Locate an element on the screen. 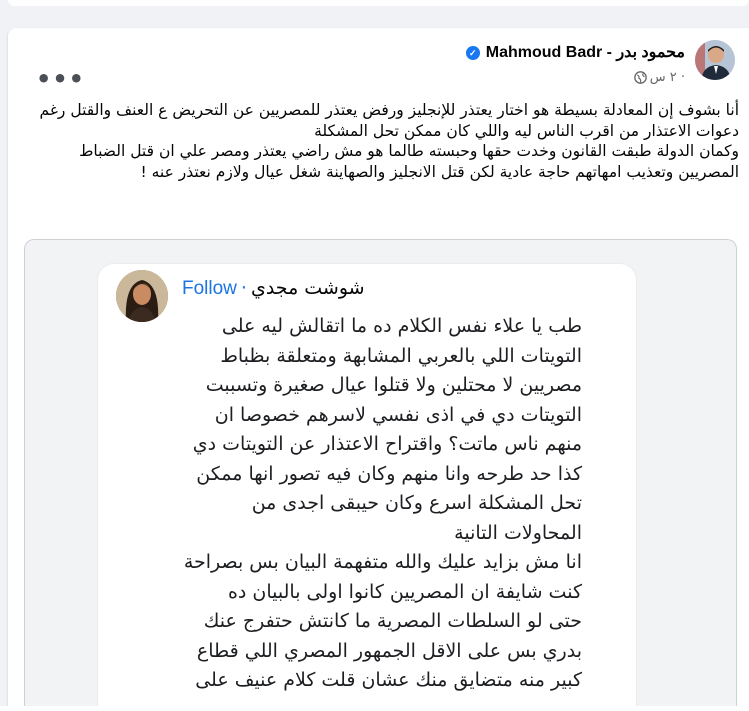 Image resolution: width=749 pixels, height=711 pixels. more-options-icon: ••• is located at coordinates (60, 79).